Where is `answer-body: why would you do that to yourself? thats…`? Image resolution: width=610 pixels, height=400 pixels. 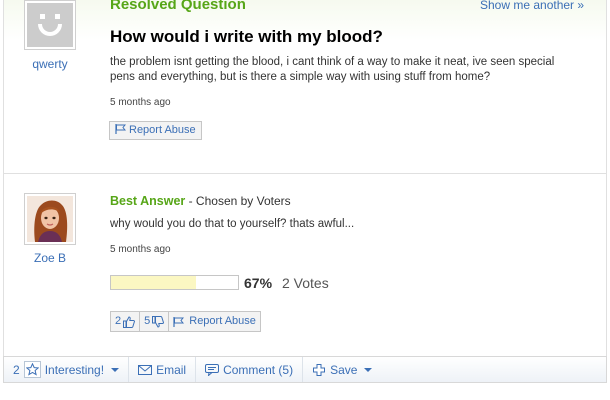
answer-body: why would you do that to yourself? thats… is located at coordinates (232, 224).